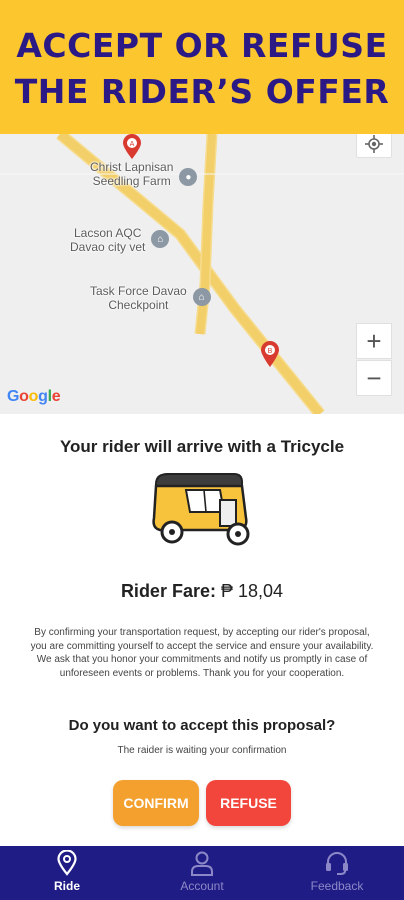  I want to click on poi-seedling-farm: Christ Lapnisan Seedling Farm ●, so click(144, 174).